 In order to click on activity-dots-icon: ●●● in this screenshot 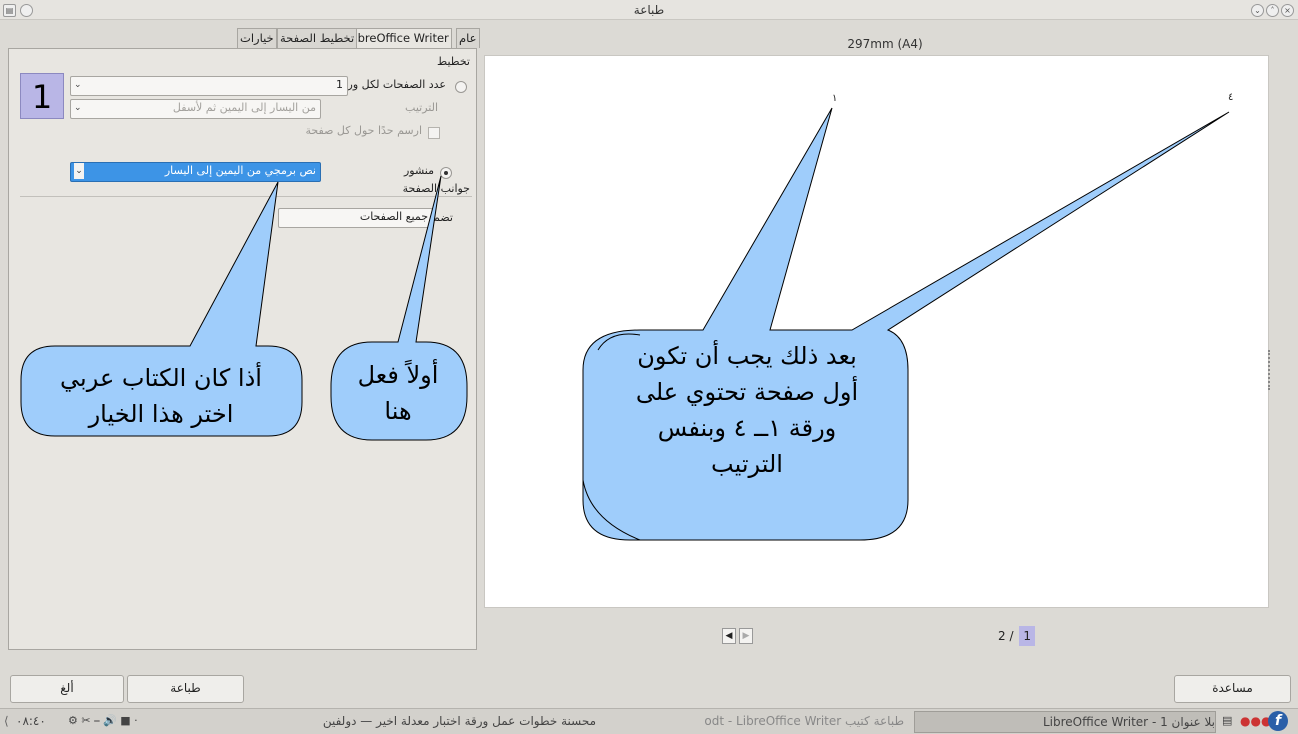, I will do `click(1255, 721)`.